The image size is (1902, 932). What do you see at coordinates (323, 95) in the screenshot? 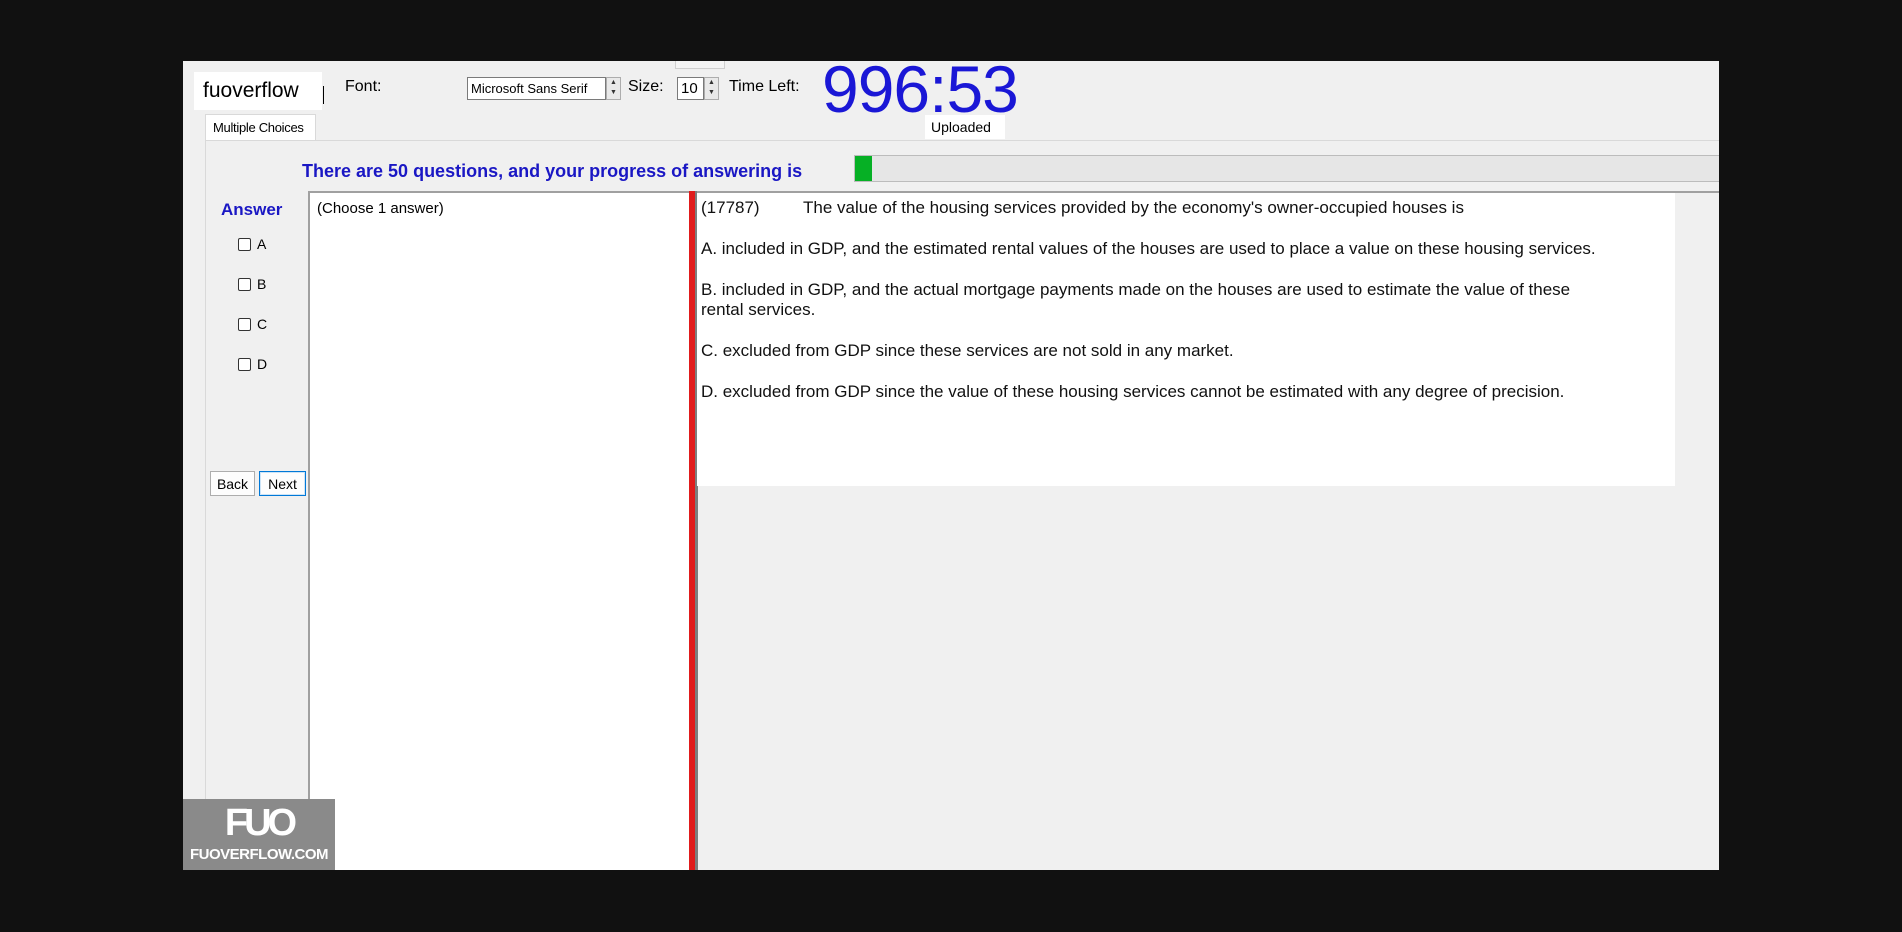
I see `text-cursor` at bounding box center [323, 95].